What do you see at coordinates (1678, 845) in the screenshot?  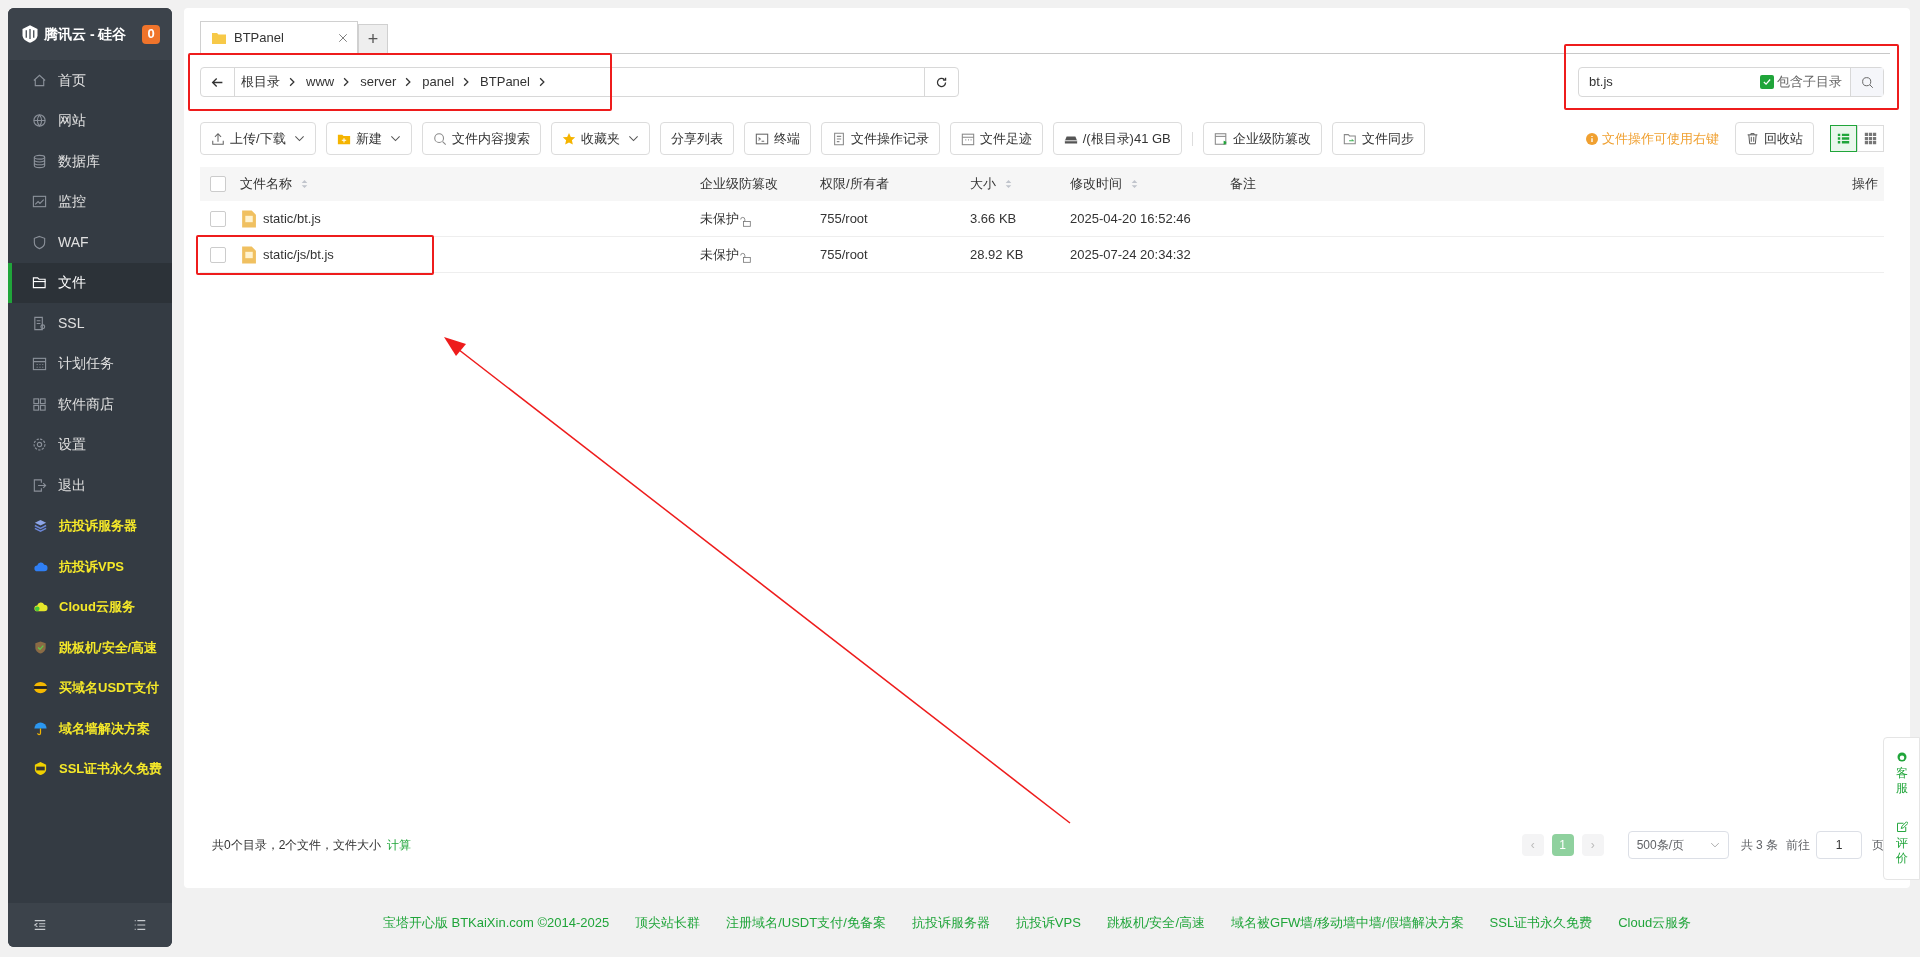 I see `per-page-select: 500条/页` at bounding box center [1678, 845].